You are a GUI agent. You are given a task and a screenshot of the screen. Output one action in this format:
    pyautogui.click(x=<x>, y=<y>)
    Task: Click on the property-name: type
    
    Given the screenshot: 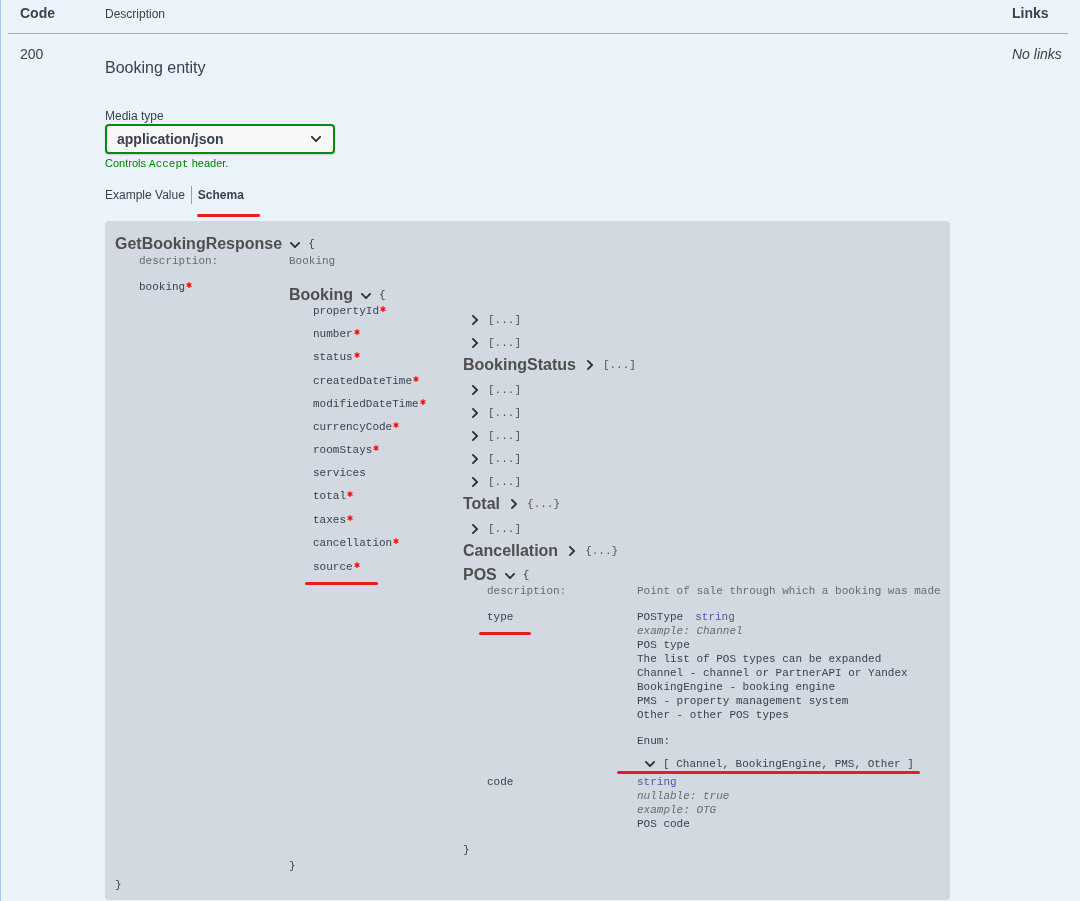 What is the action you would take?
    pyautogui.click(x=500, y=617)
    